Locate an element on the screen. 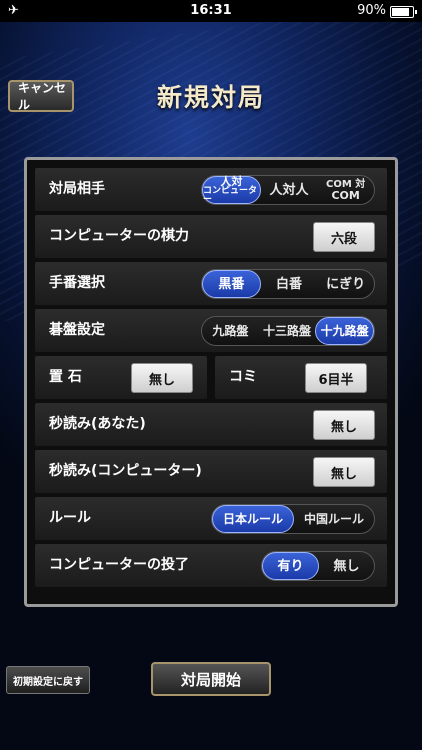 The width and height of the screenshot is (422, 750). opponent-option-human-vs-com: 人対 コンピューター is located at coordinates (231, 190).